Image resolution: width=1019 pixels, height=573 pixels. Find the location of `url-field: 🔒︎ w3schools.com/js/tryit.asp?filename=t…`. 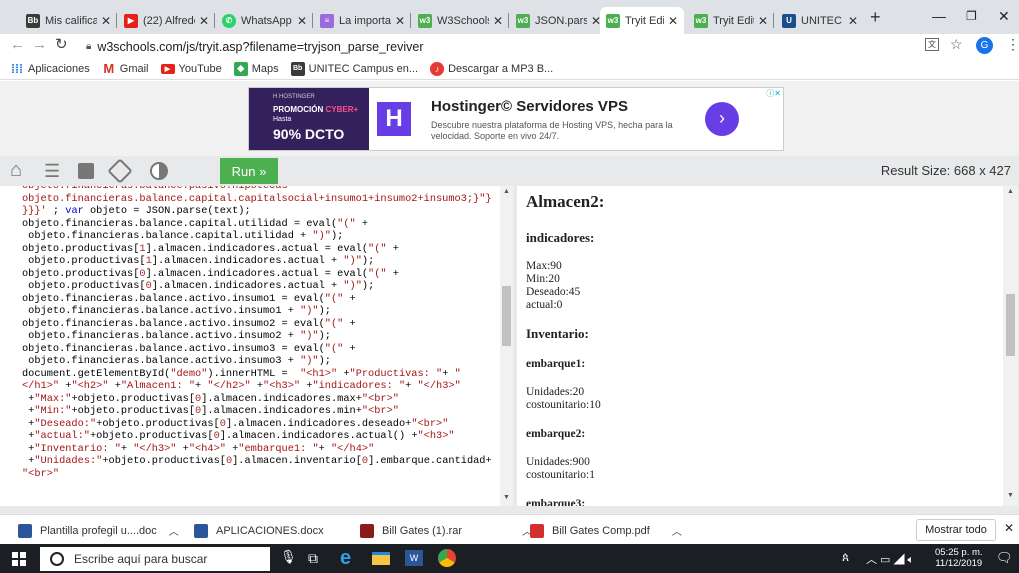

url-field: 🔒︎ w3schools.com/js/tryit.asp?filename=t… is located at coordinates (496, 46).